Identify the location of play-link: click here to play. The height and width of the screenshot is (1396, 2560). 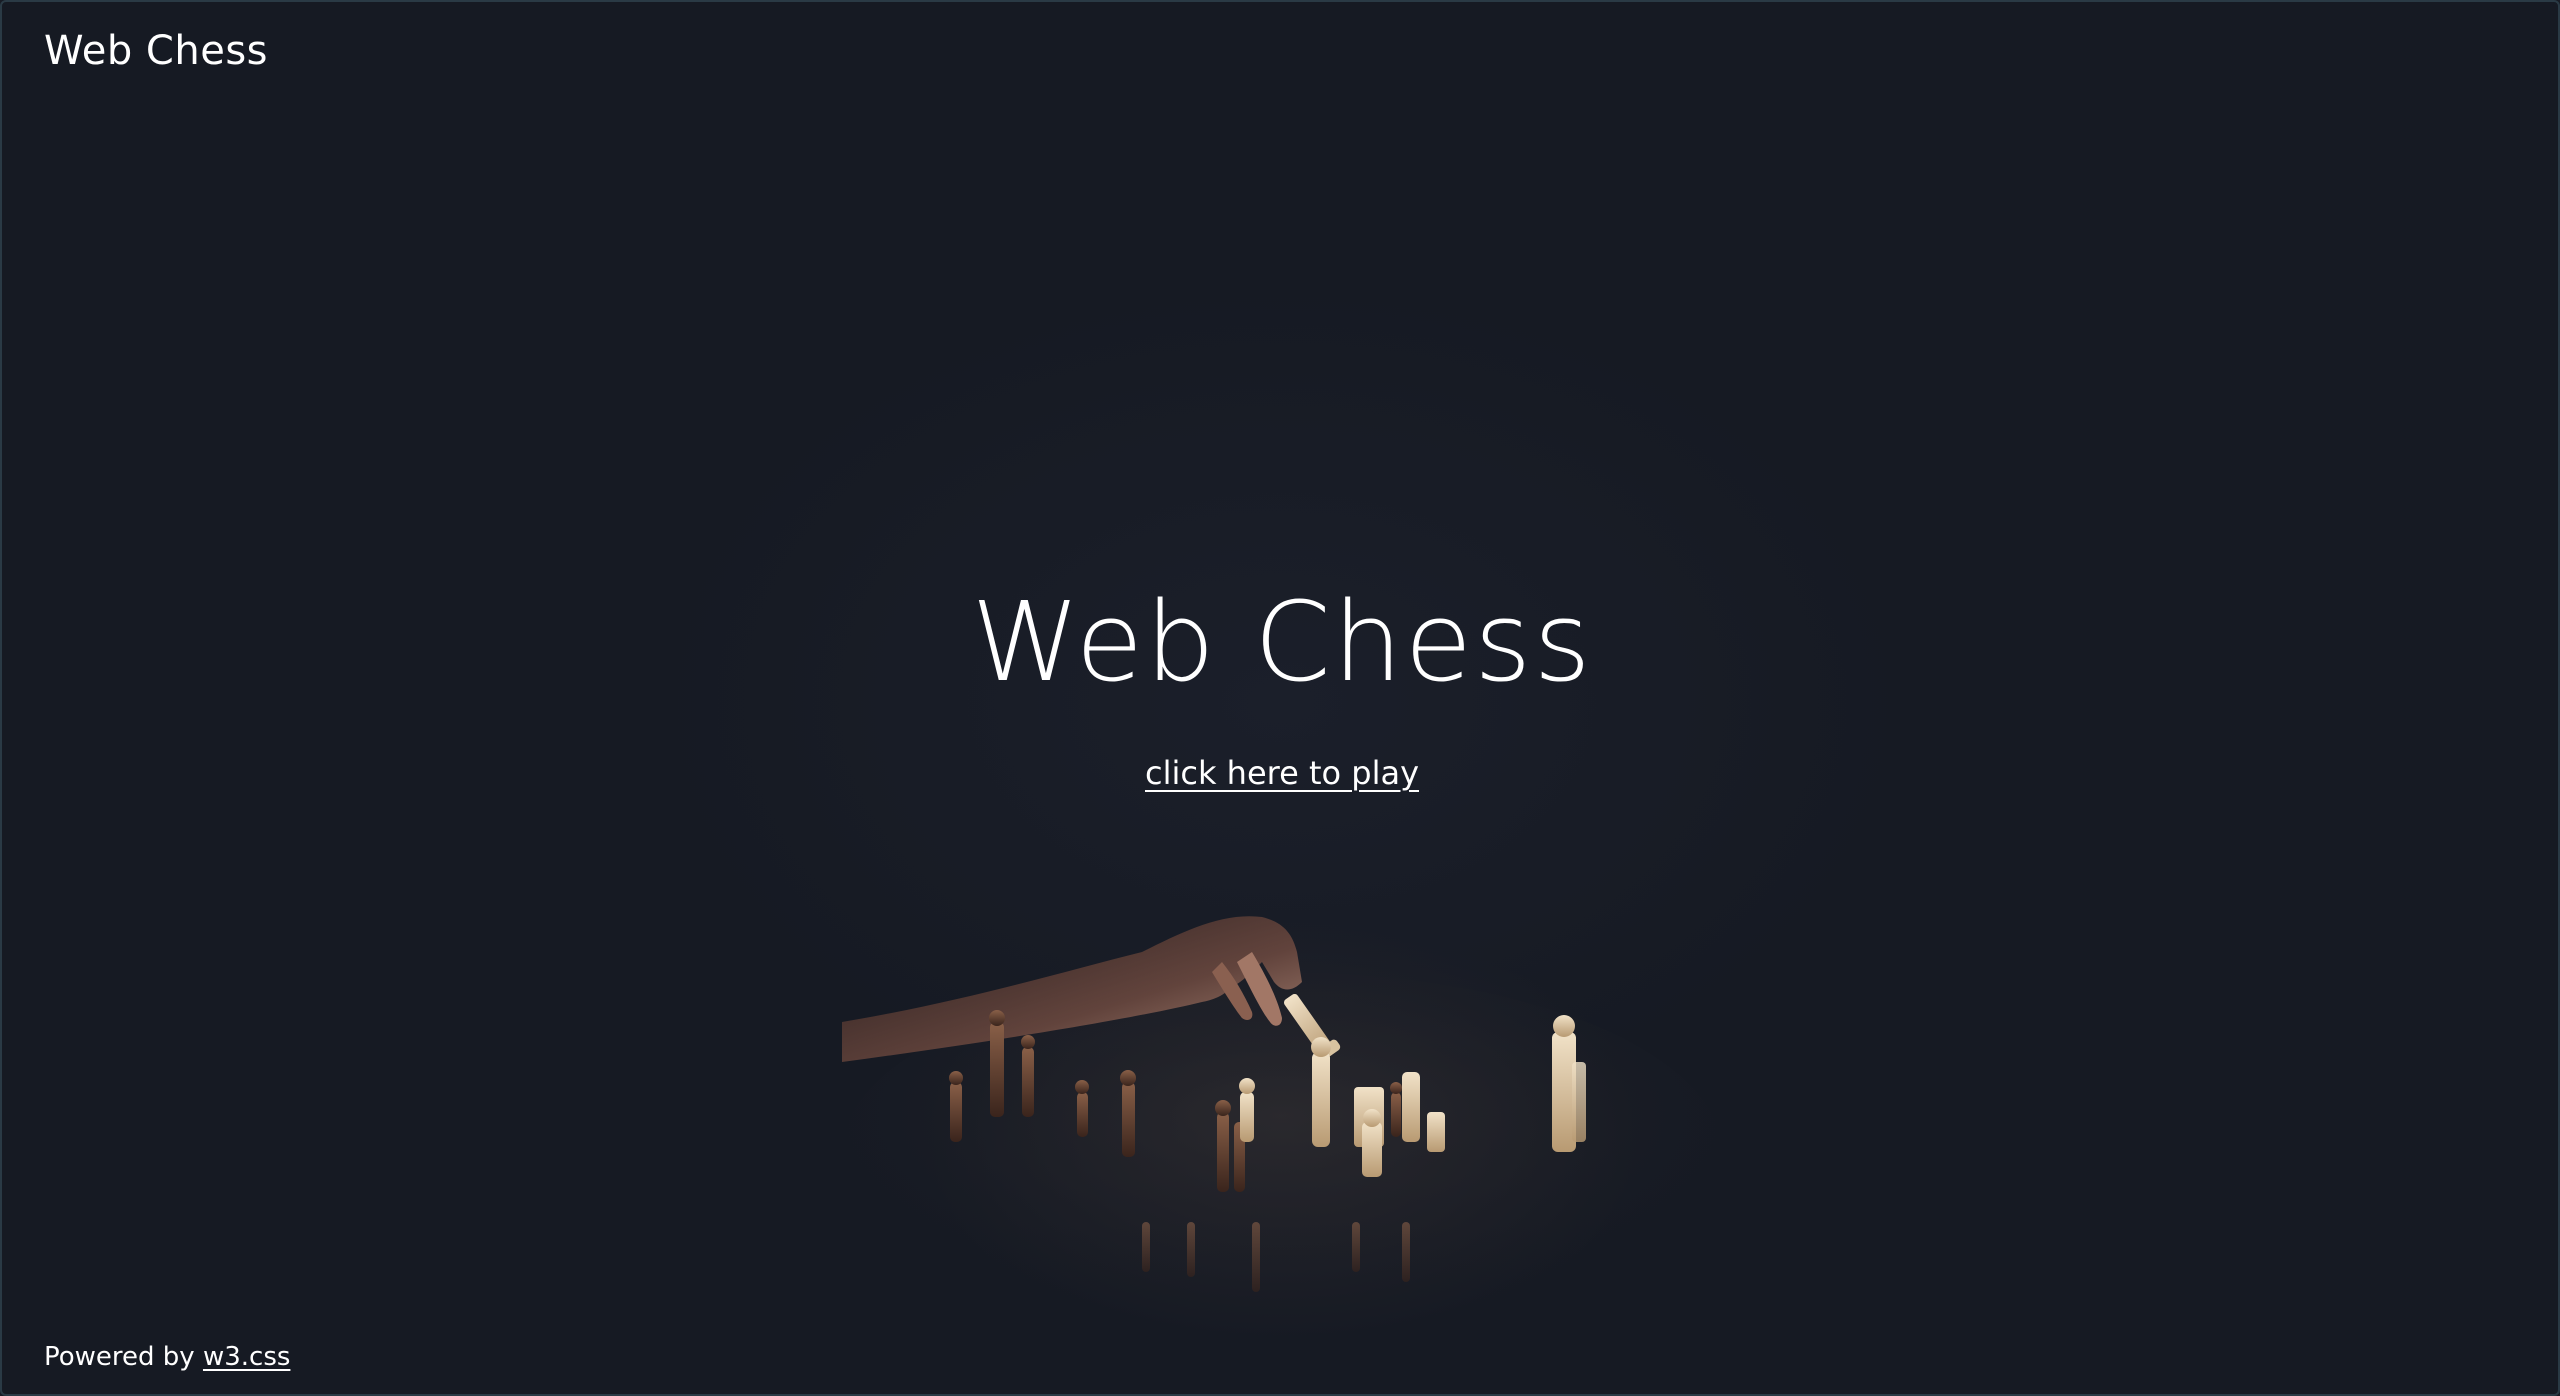
(1282, 773).